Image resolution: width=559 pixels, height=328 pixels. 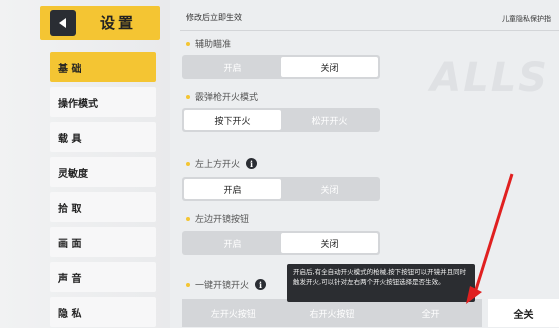 What do you see at coordinates (489, 78) in the screenshot?
I see `background-watermark: ALLS` at bounding box center [489, 78].